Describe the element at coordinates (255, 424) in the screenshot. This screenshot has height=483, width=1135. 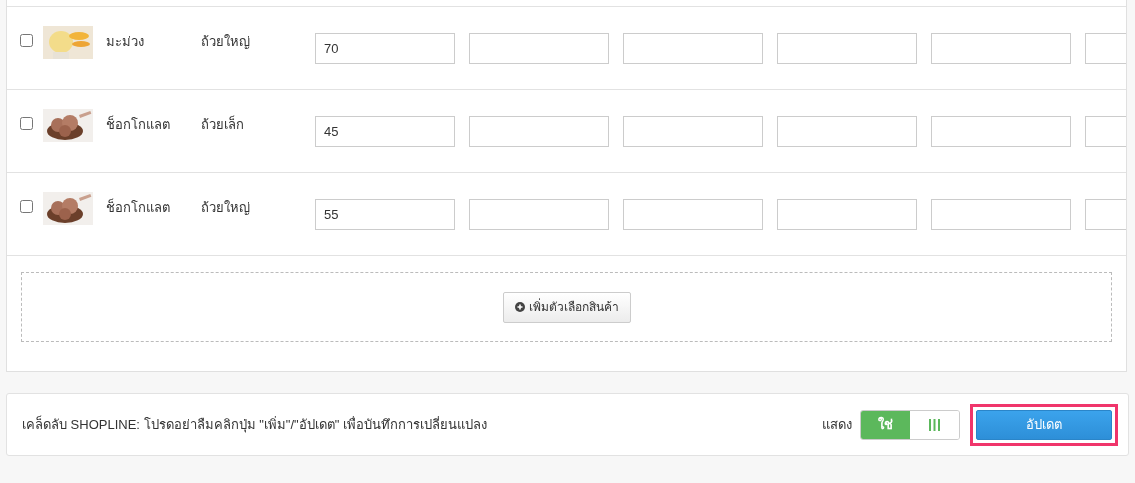
I see `tip-text: เคล็ดลับ SHOPLINE: โปรดอย่าลืมคลิกปุ่ม "เพิ่ม"/"อัปเดต" เพื่อบันทึกการเปลี่ยนแปลง` at that location.